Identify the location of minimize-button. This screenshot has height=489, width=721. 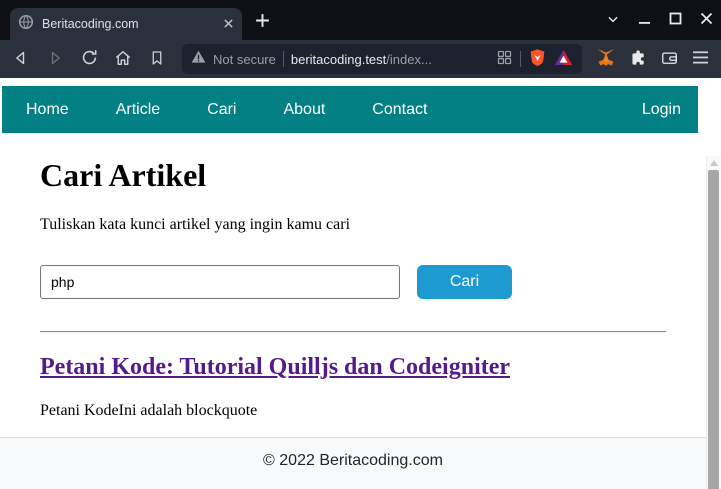
(644, 20).